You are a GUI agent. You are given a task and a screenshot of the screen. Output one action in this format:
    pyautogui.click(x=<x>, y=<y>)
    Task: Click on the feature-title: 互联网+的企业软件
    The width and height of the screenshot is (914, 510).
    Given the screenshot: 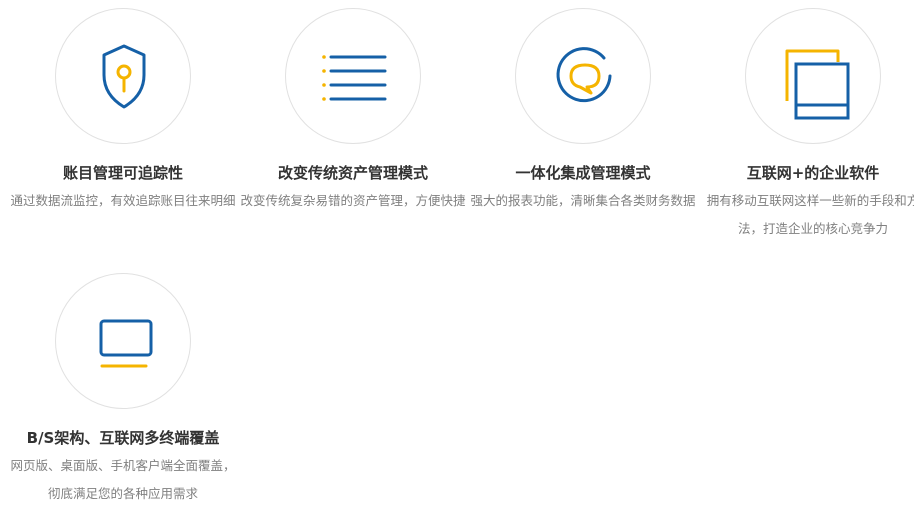 What is the action you would take?
    pyautogui.click(x=813, y=173)
    